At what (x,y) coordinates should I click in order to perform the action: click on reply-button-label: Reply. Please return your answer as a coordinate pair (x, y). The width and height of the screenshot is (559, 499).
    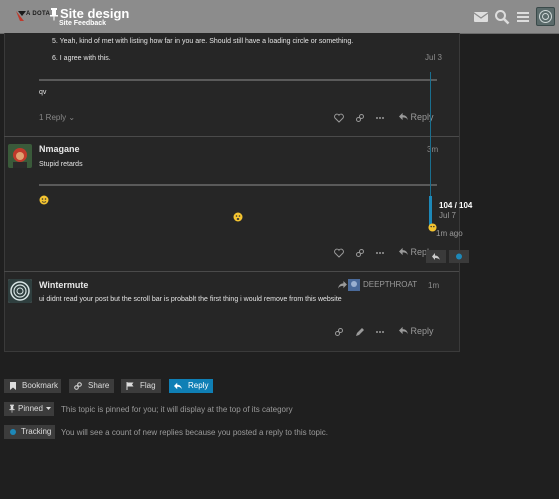
    Looking at the image, I should click on (422, 331).